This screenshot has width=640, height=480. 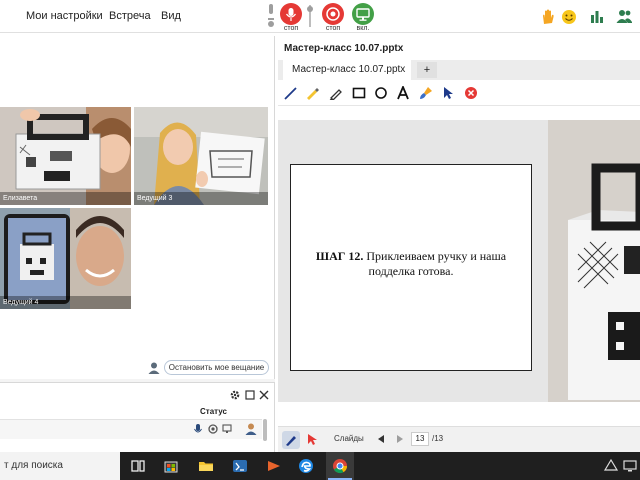 What do you see at coordinates (137, 417) in the screenshot?
I see `participants-panel: Статус` at bounding box center [137, 417].